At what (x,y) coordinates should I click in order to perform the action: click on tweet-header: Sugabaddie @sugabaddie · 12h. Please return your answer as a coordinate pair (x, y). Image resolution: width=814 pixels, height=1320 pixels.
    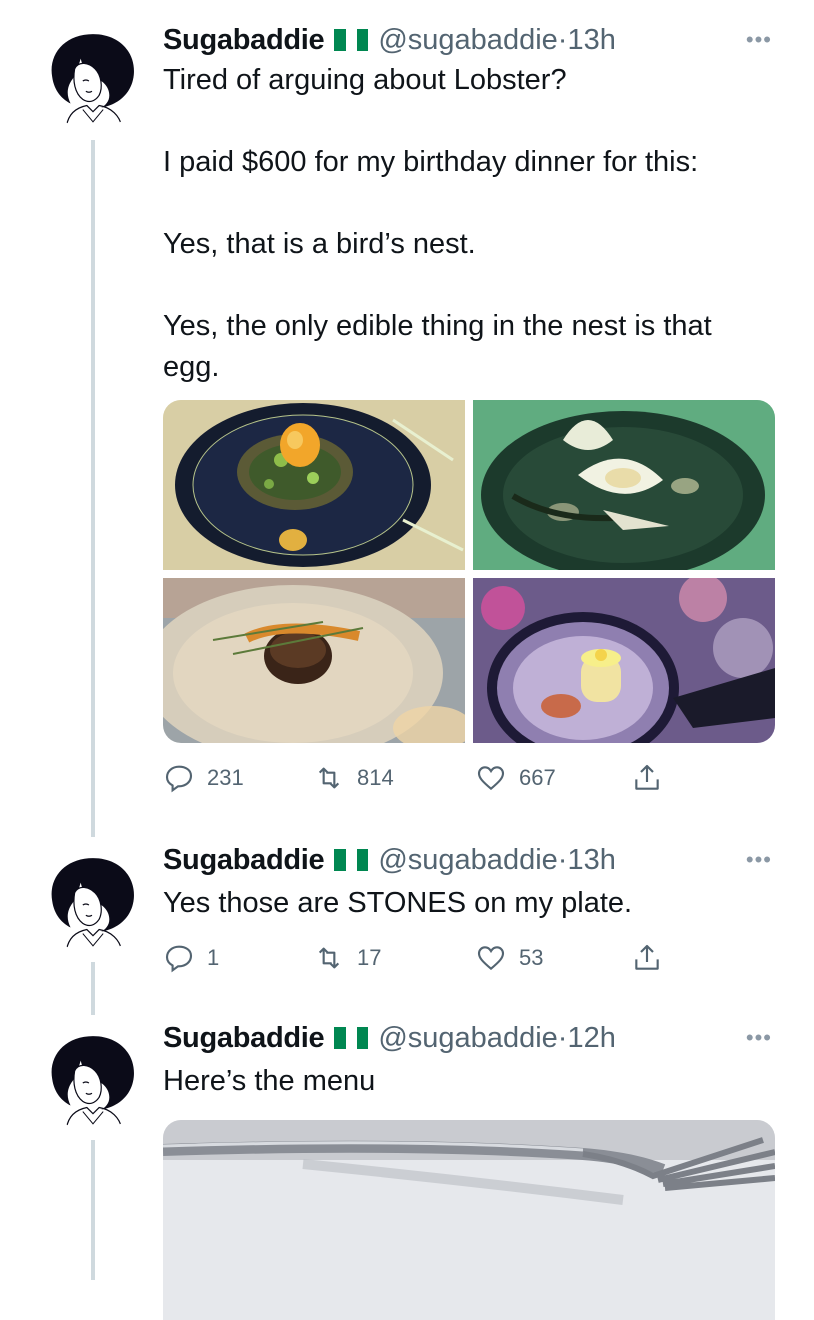
    Looking at the image, I should click on (389, 1038).